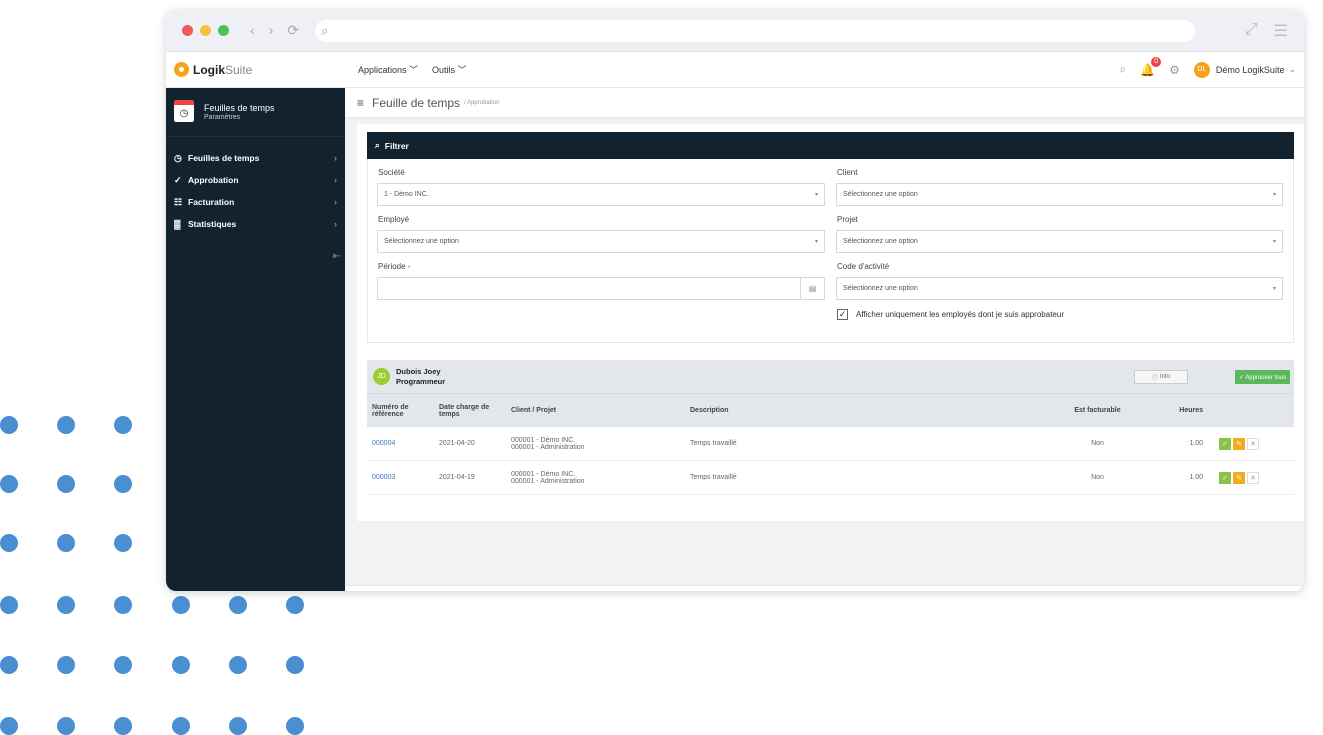 Image resolution: width=1323 pixels, height=735 pixels. What do you see at coordinates (1262, 377) in the screenshot?
I see `approve-all-button: ✓ Approuver tous` at bounding box center [1262, 377].